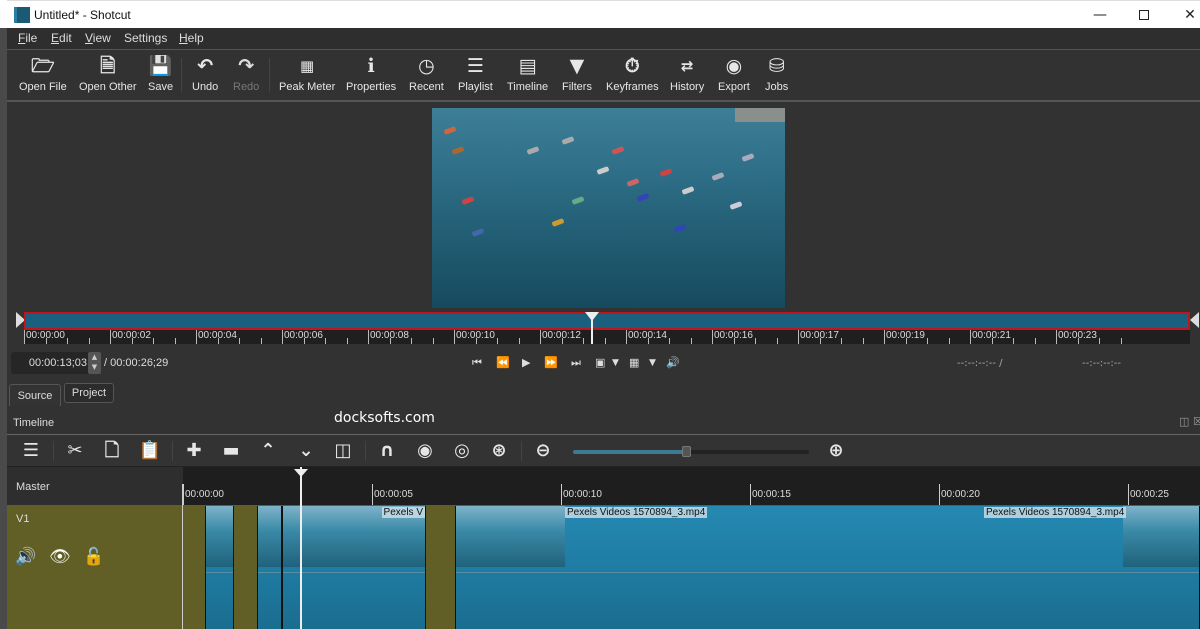 The height and width of the screenshot is (629, 1200). Describe the element at coordinates (61, 38) in the screenshot. I see `menu-edit: Edit` at that location.